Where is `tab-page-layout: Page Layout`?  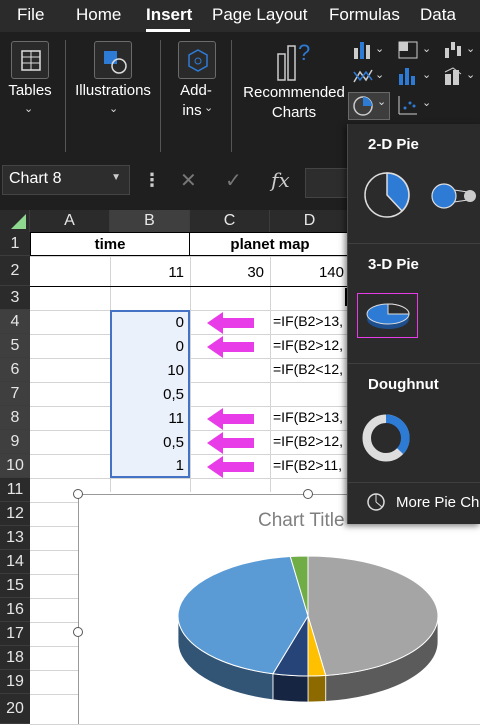 tab-page-layout: Page Layout is located at coordinates (259, 15).